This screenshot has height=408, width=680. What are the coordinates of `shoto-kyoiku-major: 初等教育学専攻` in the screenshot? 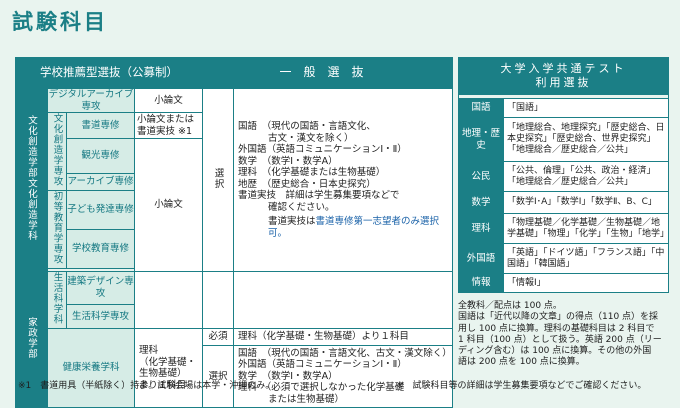 It's located at (57, 229).